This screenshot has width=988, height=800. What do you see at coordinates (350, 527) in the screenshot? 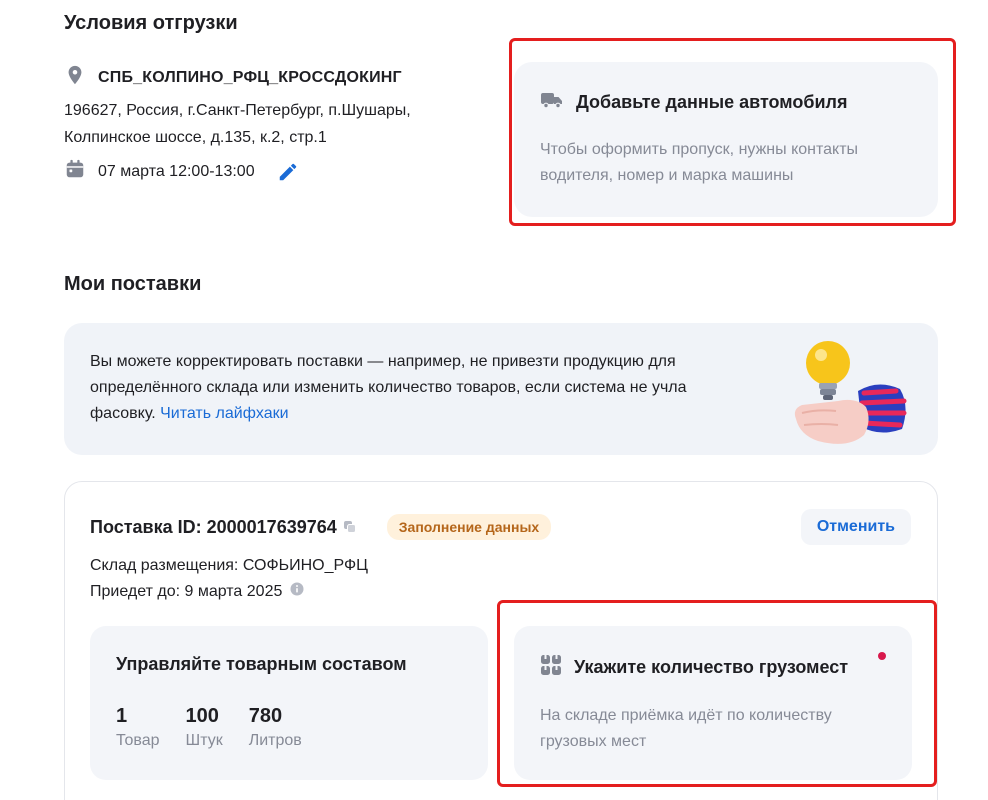
I see `copy-icon` at bounding box center [350, 527].